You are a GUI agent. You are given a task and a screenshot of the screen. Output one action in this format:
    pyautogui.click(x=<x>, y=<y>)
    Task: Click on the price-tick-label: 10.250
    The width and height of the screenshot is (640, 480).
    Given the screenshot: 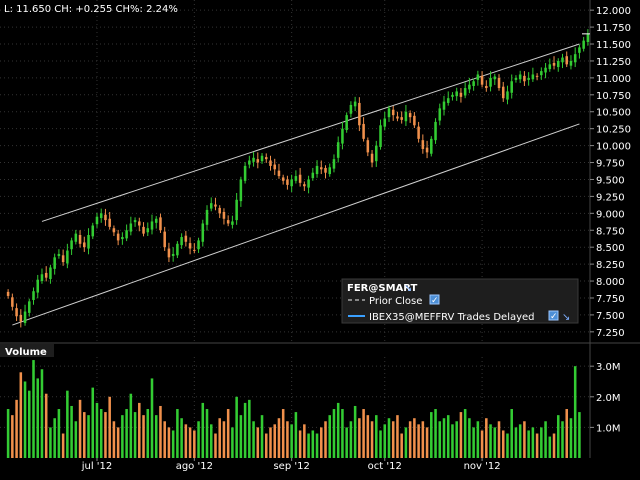 What is the action you would take?
    pyautogui.click(x=613, y=130)
    